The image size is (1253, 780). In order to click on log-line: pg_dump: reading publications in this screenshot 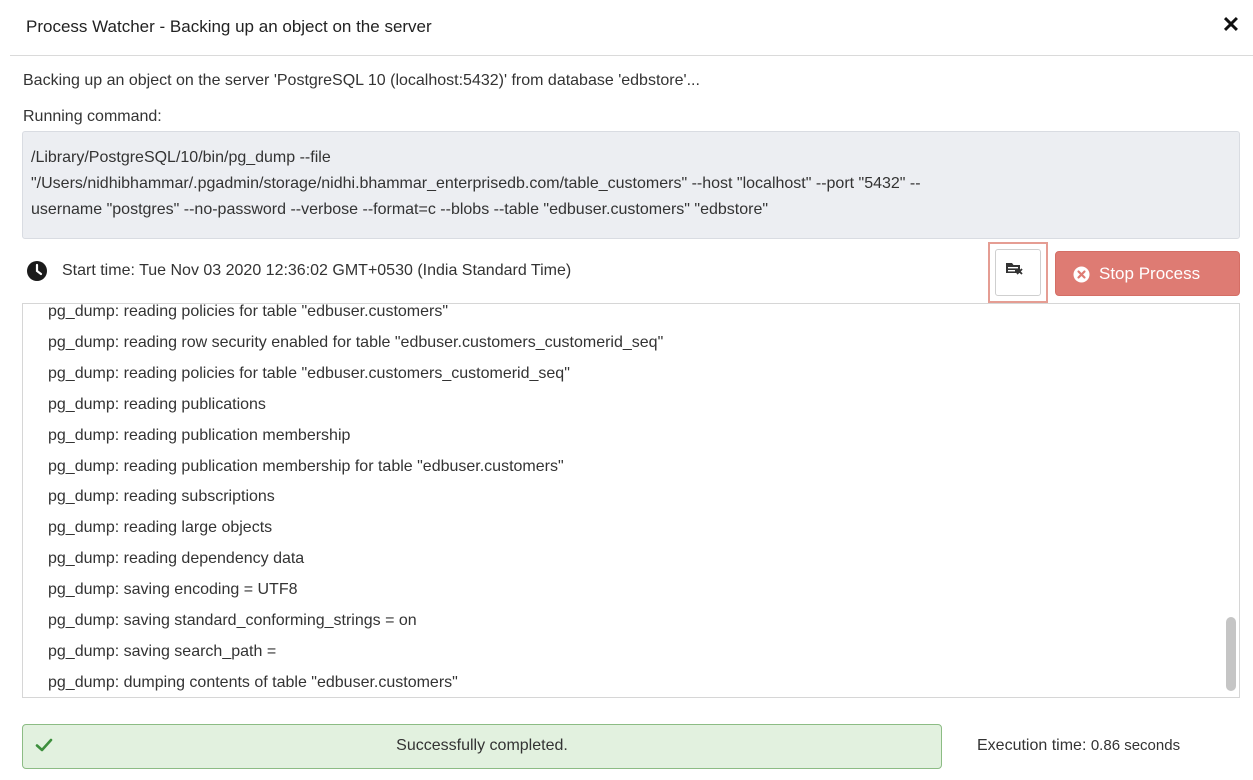, I will do `click(157, 404)`.